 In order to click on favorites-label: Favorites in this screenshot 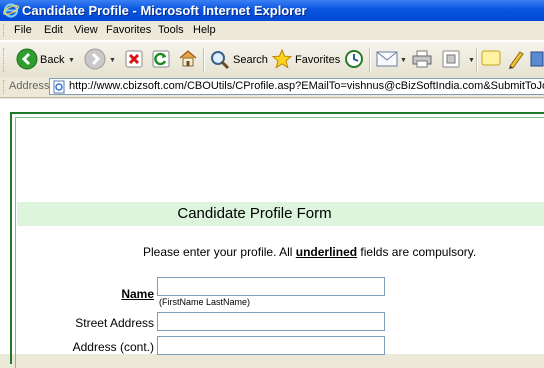, I will do `click(318, 60)`.